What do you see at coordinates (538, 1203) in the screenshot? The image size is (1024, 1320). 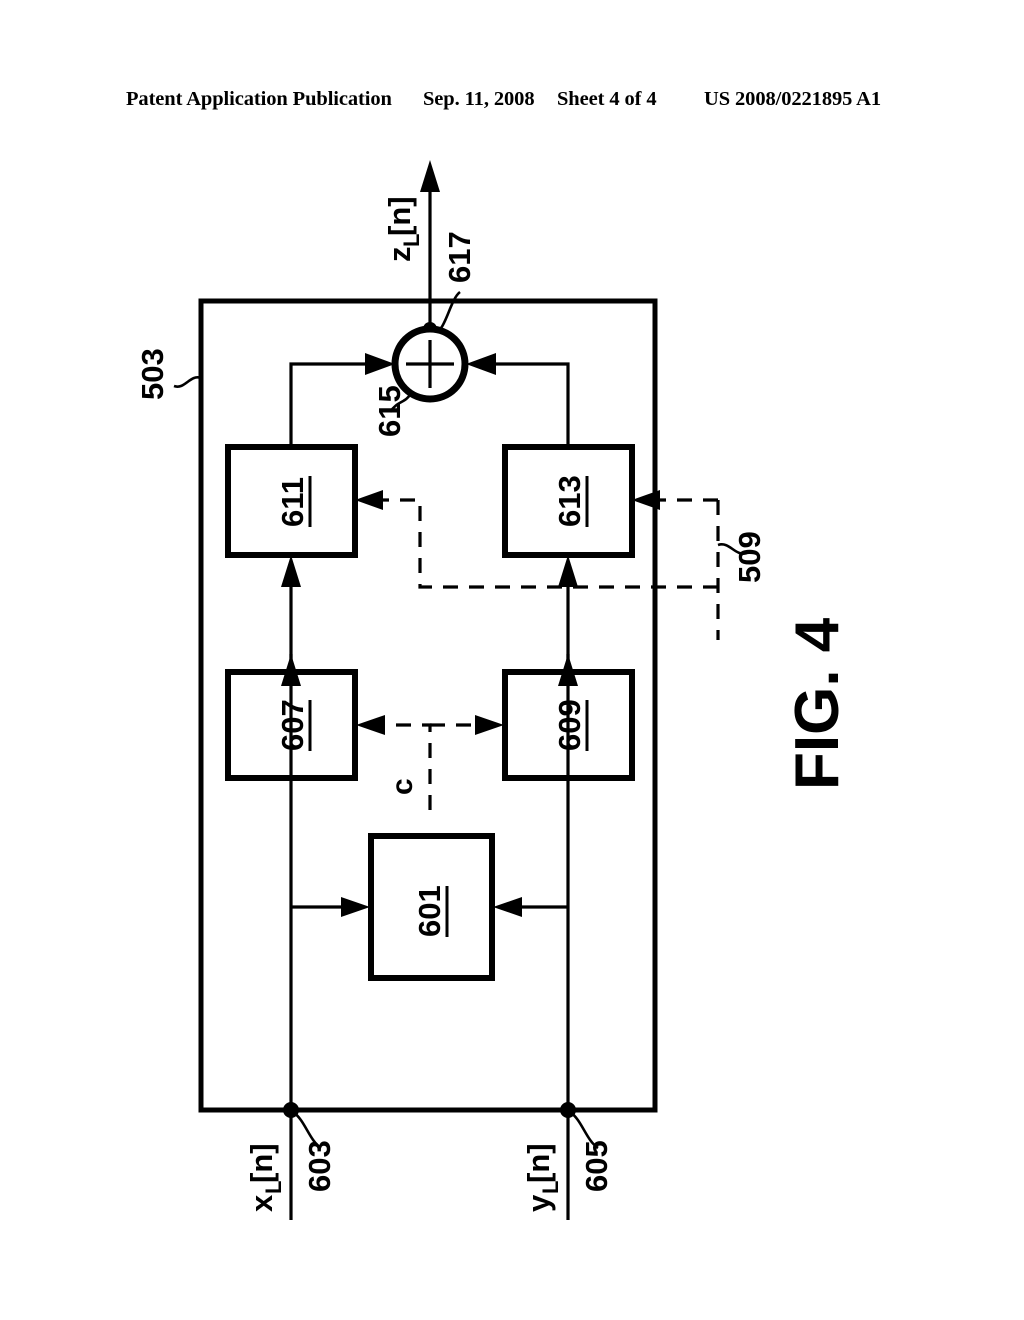 I see `signal-label-y: y` at bounding box center [538, 1203].